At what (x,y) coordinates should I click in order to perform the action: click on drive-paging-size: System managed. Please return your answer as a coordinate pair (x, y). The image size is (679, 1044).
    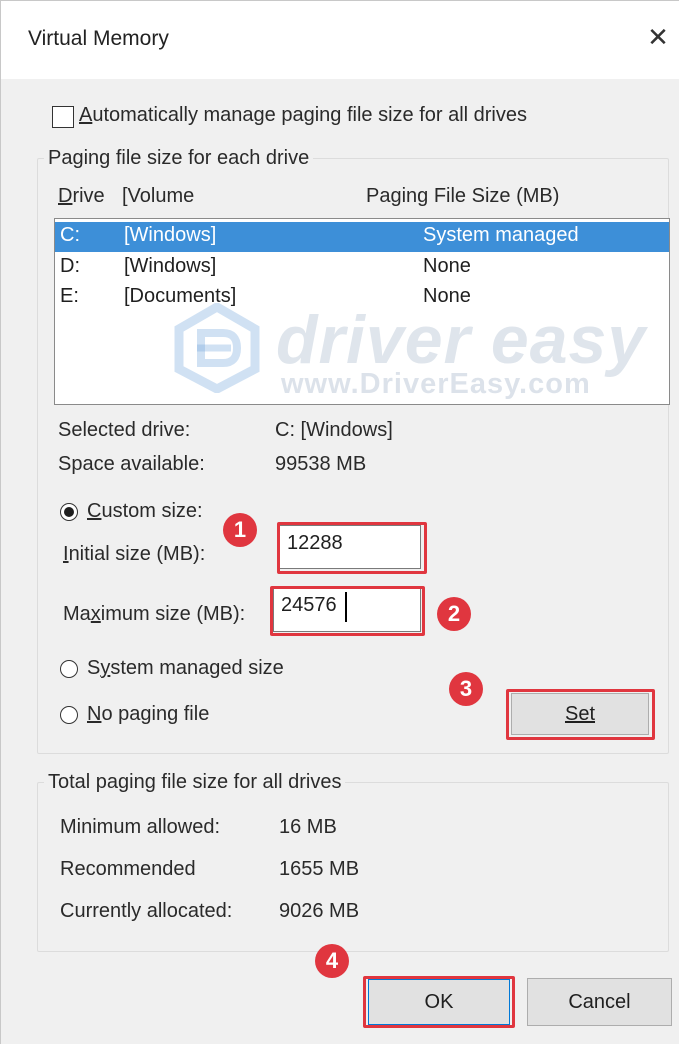
    Looking at the image, I should click on (501, 235).